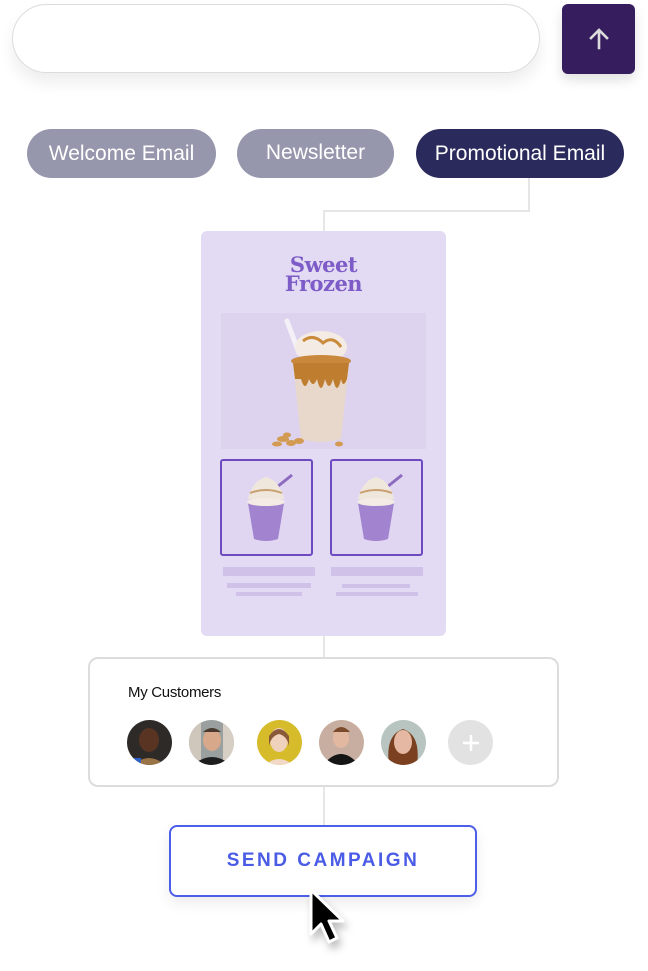  What do you see at coordinates (323, 381) in the screenshot?
I see `hero-milkshake-image` at bounding box center [323, 381].